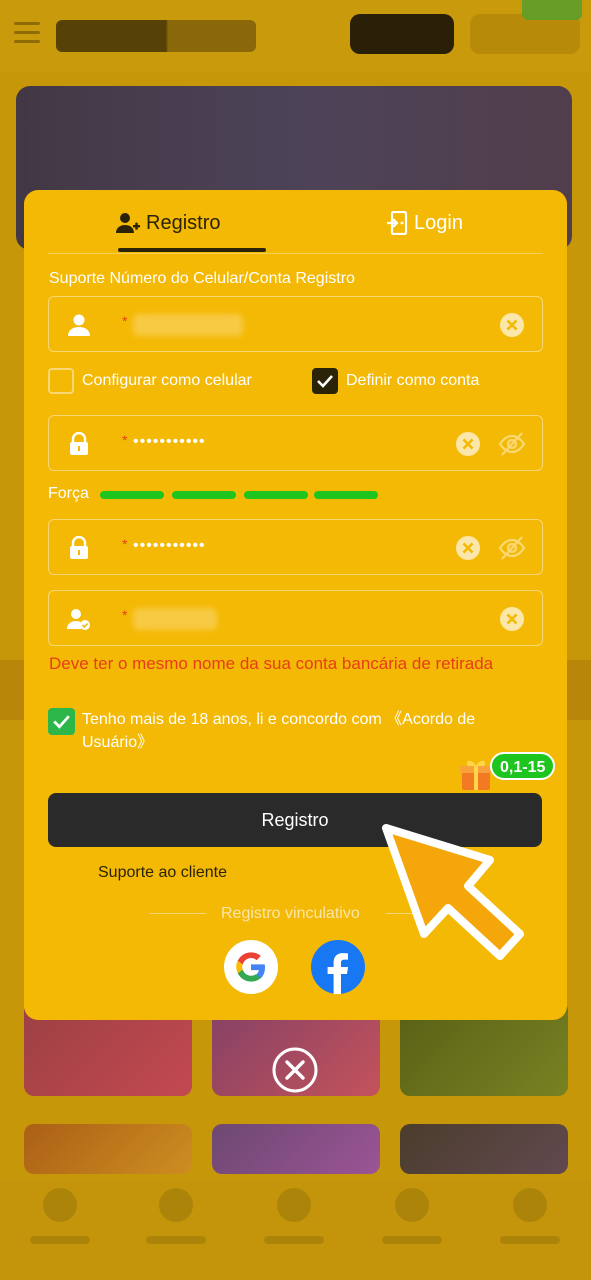  What do you see at coordinates (169, 441) in the screenshot?
I see `password-value: •••••••••••` at bounding box center [169, 441].